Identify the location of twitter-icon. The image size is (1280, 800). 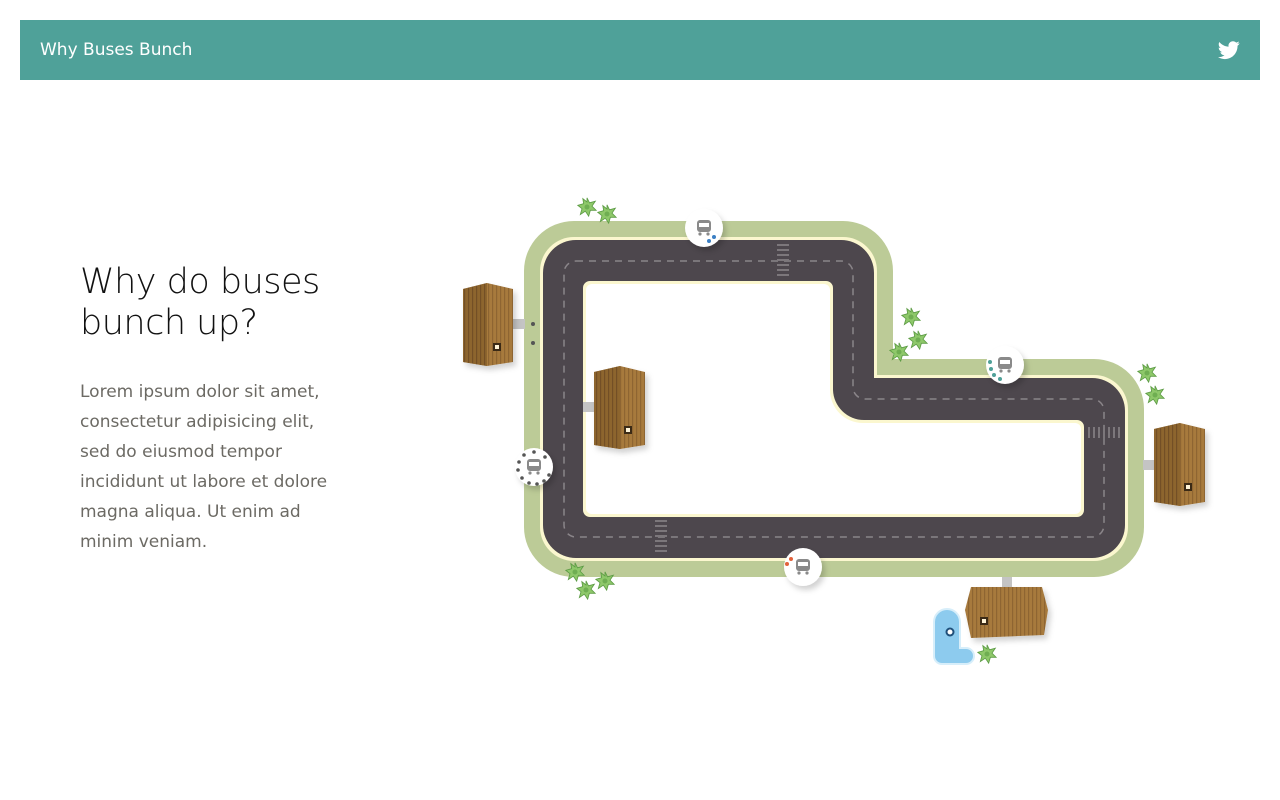
(1229, 50).